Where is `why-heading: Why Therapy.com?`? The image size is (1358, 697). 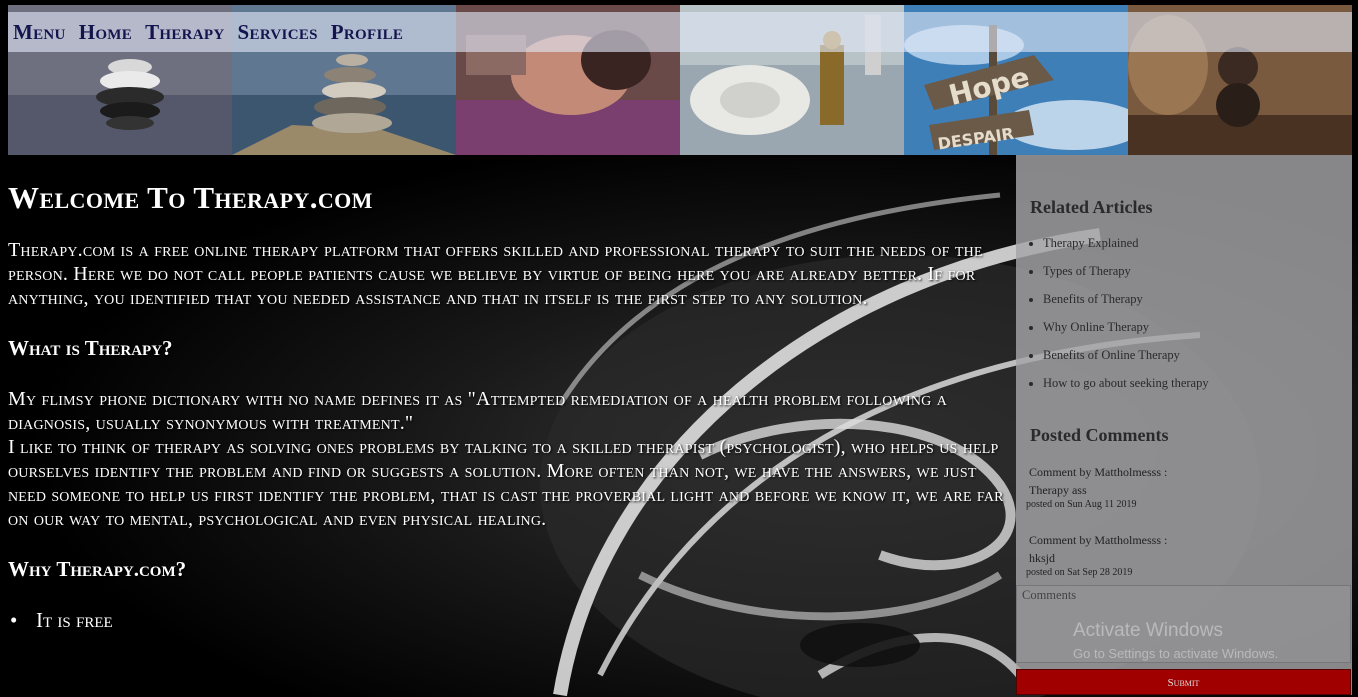
why-heading: Why Therapy.com? is located at coordinates (97, 569).